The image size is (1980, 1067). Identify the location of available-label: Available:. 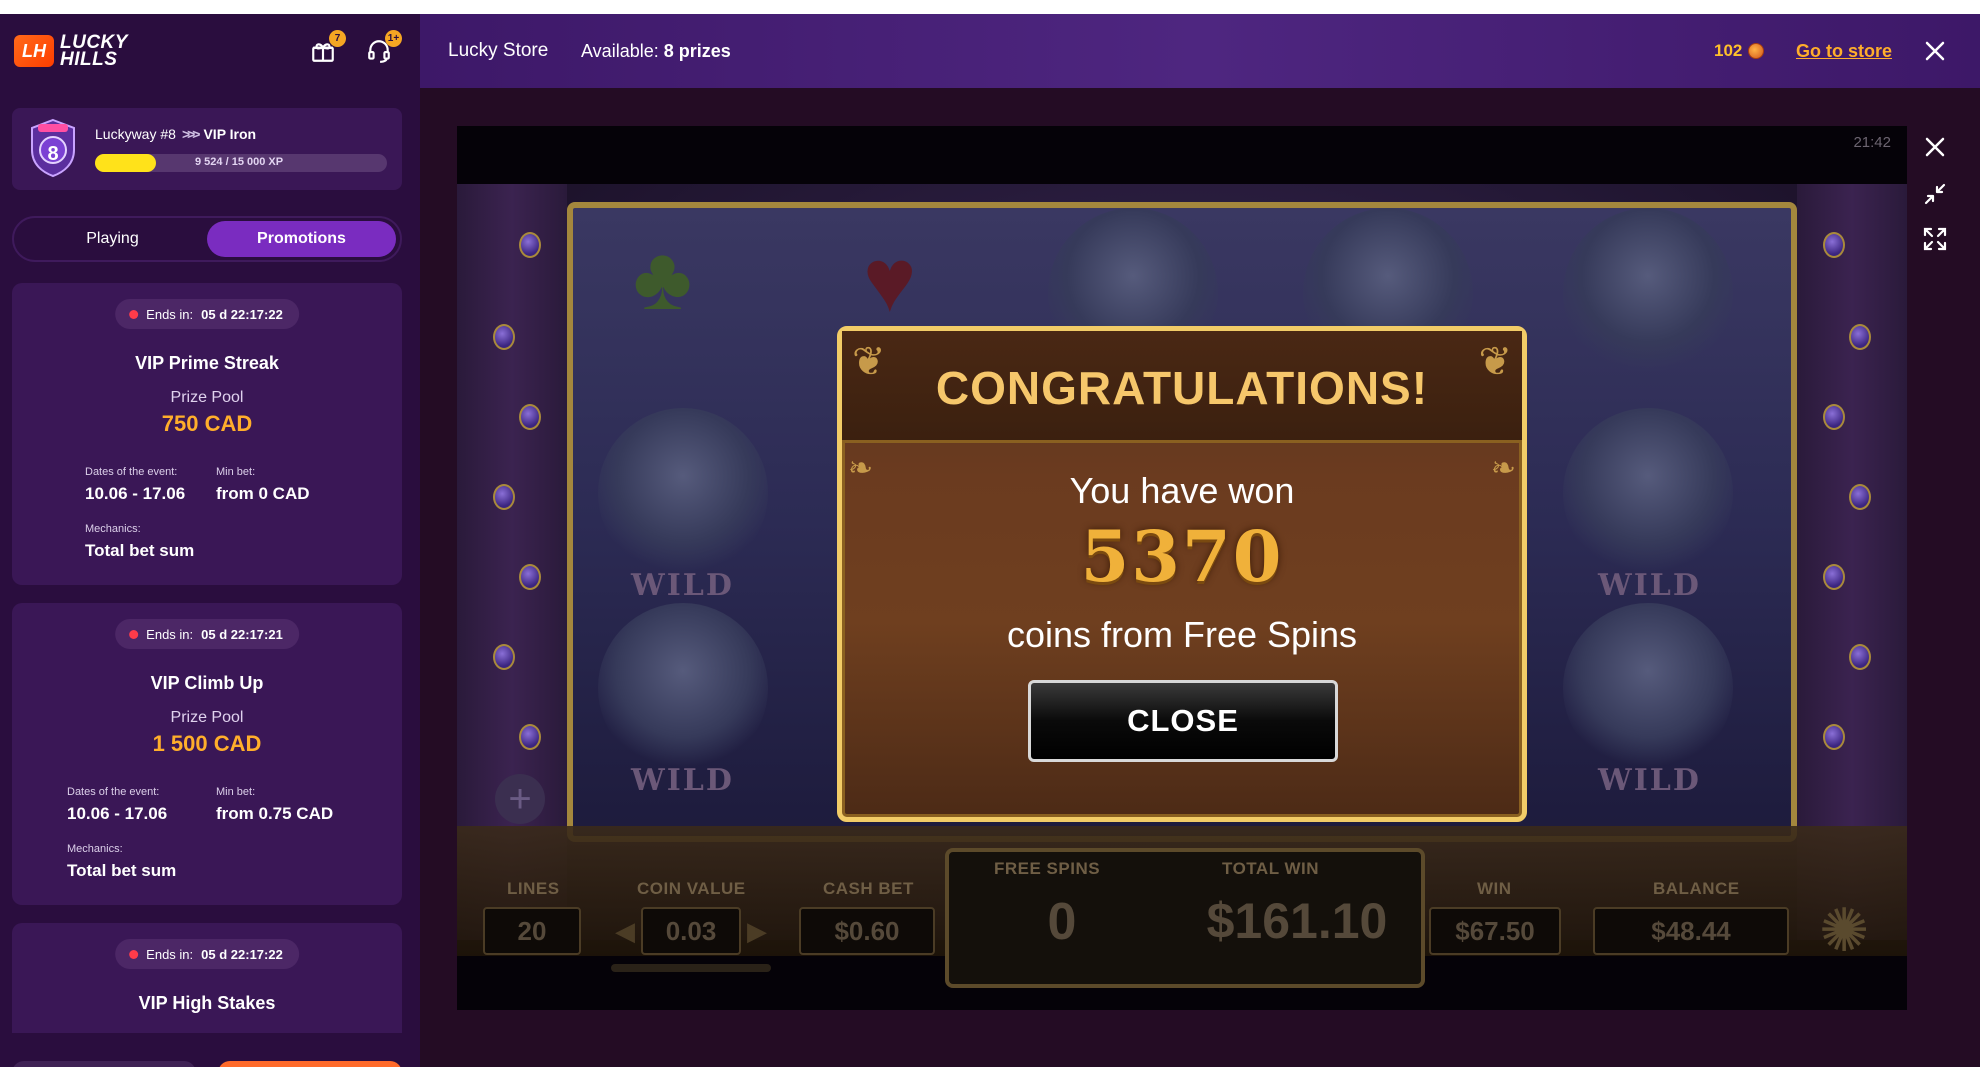
(620, 50).